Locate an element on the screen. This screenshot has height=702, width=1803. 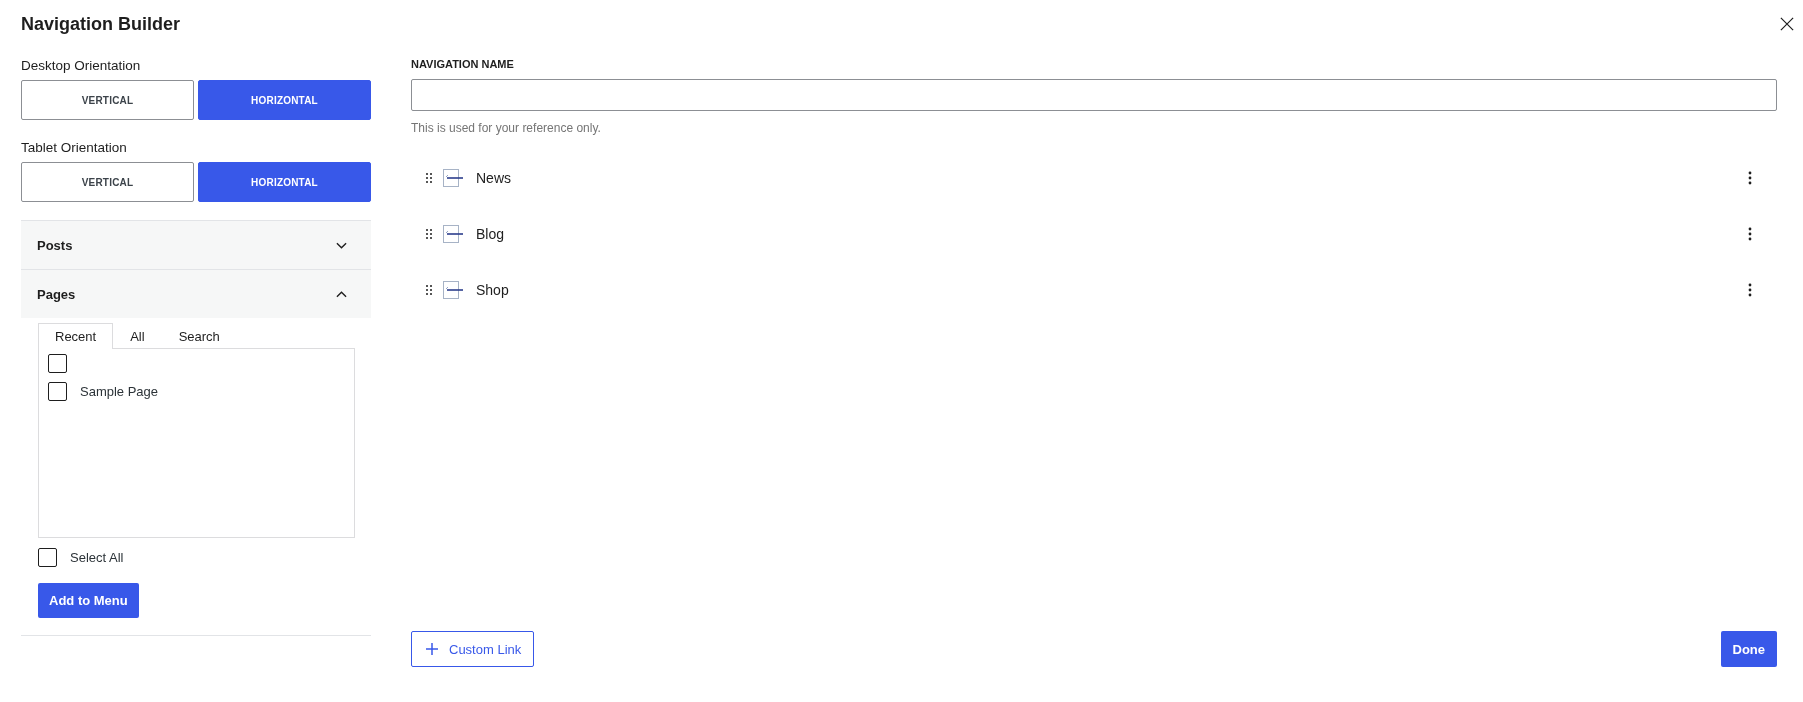
menu-item-label: Blog is located at coordinates (490, 234).